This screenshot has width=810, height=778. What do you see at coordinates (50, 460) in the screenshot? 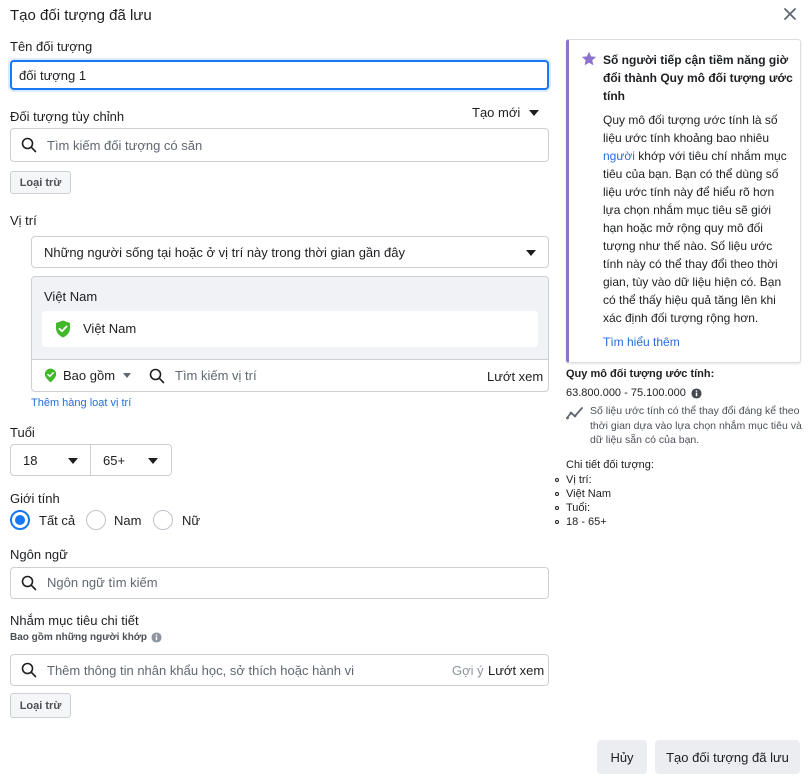
I see `age-min-select: 18` at bounding box center [50, 460].